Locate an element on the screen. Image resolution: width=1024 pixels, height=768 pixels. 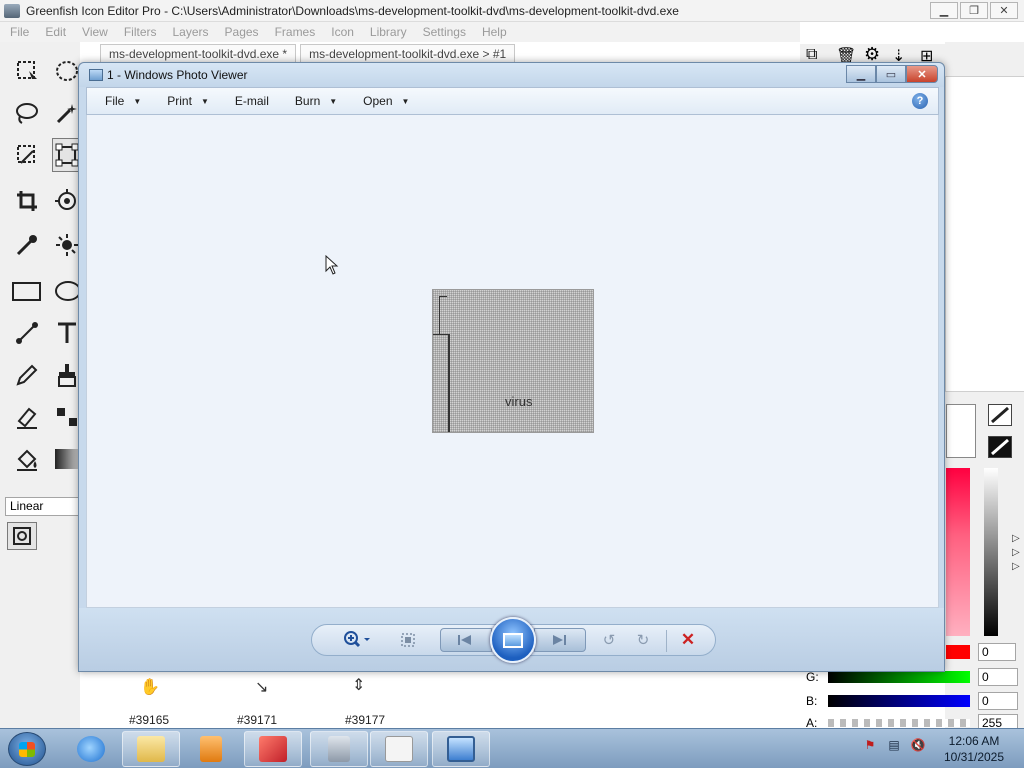
taskbar-internet-explorer is located at coordinates (91, 749).